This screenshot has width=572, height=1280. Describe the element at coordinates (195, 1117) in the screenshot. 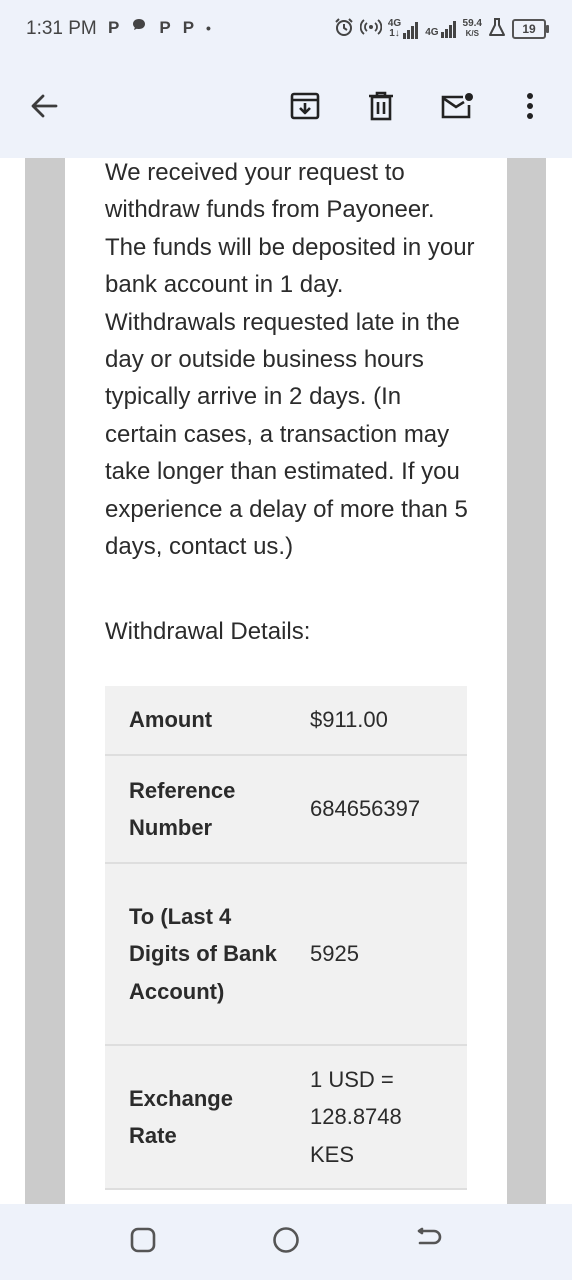

I see `detail-label: Exchange Rate` at that location.